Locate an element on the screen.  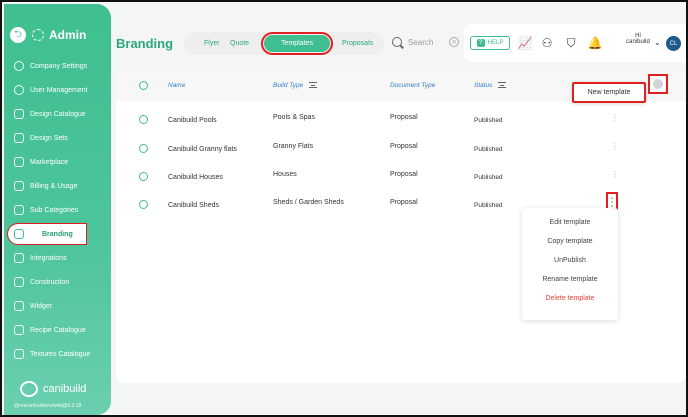
sidebar-item-label: Textures Catalogue is located at coordinates (60, 354).